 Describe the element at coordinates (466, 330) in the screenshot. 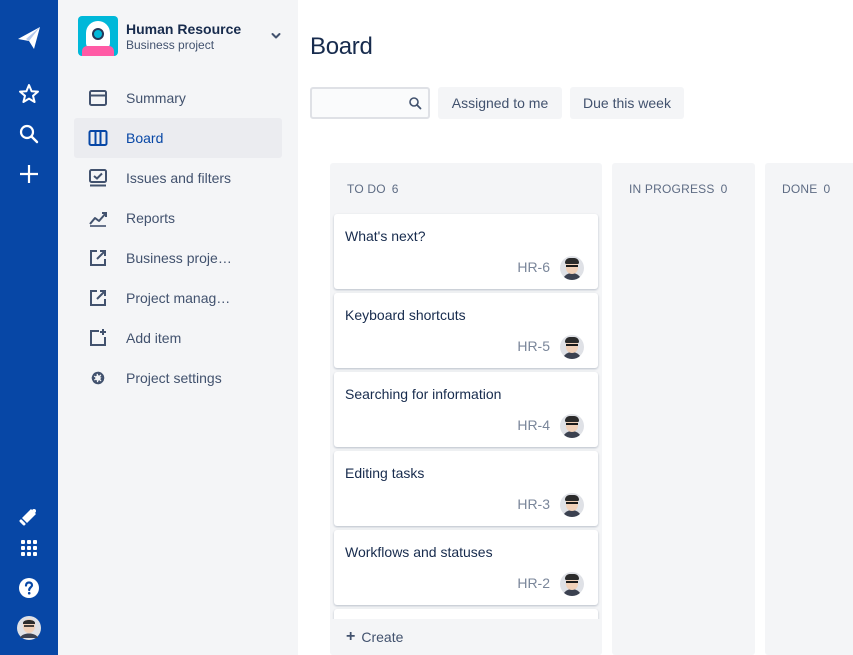

I see `issue-card: Keyboard shortcuts HR-5` at that location.